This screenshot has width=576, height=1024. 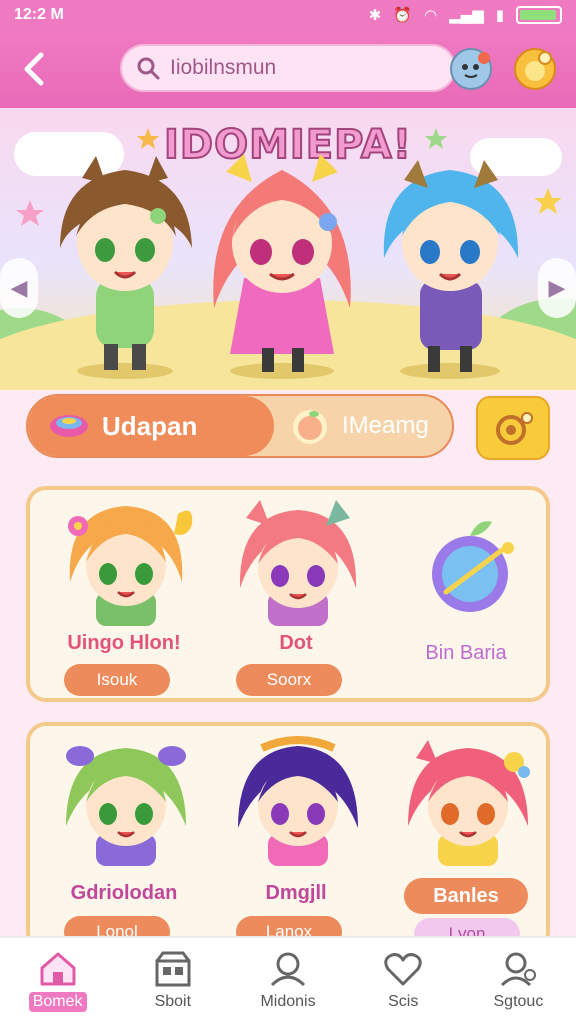 I want to click on nav-characters-label: Midonis, so click(x=288, y=1001).